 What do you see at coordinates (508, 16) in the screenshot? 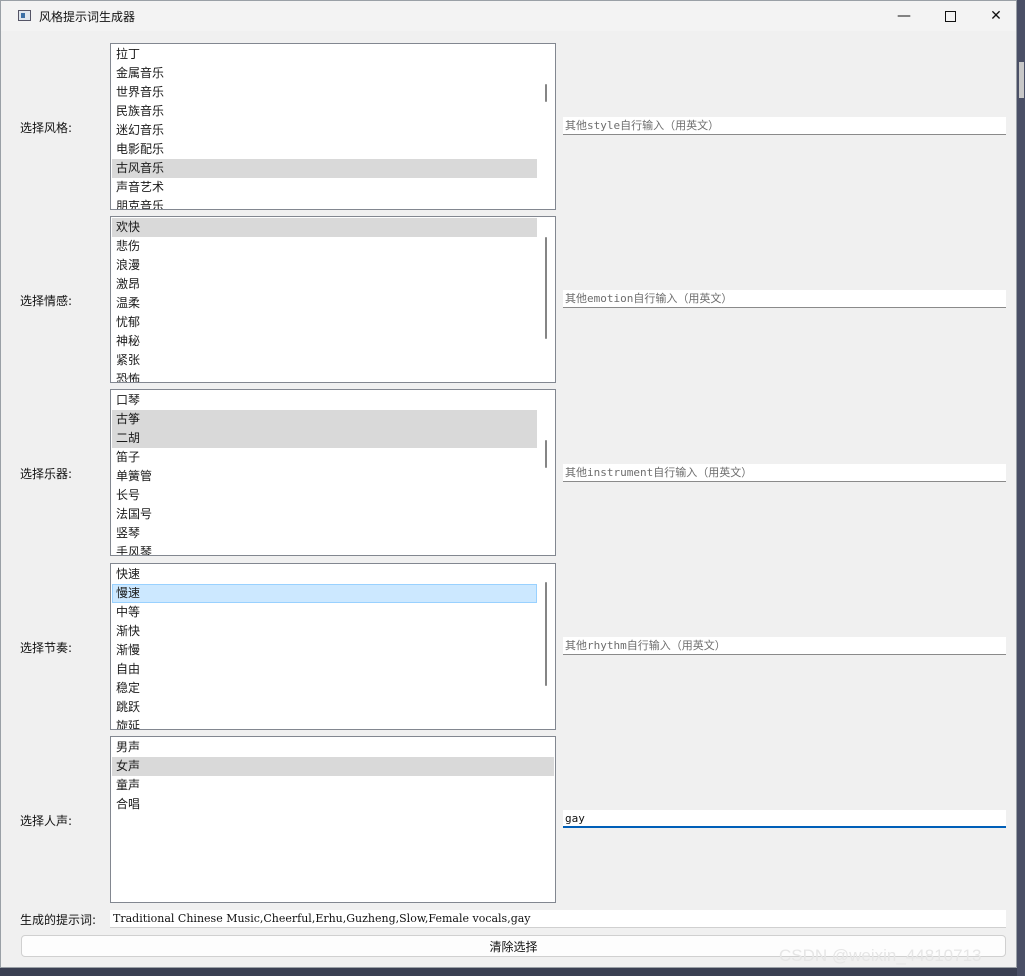
I see `title-bar: 风格提示词生成器 — ✕` at bounding box center [508, 16].